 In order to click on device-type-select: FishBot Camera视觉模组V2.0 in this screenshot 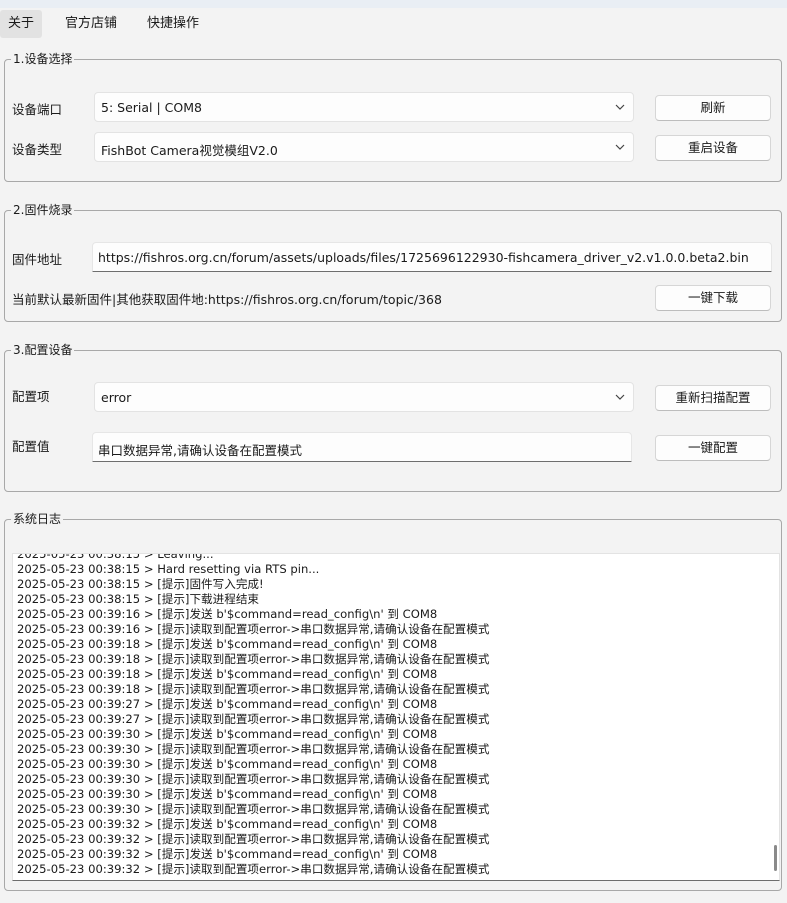, I will do `click(364, 147)`.